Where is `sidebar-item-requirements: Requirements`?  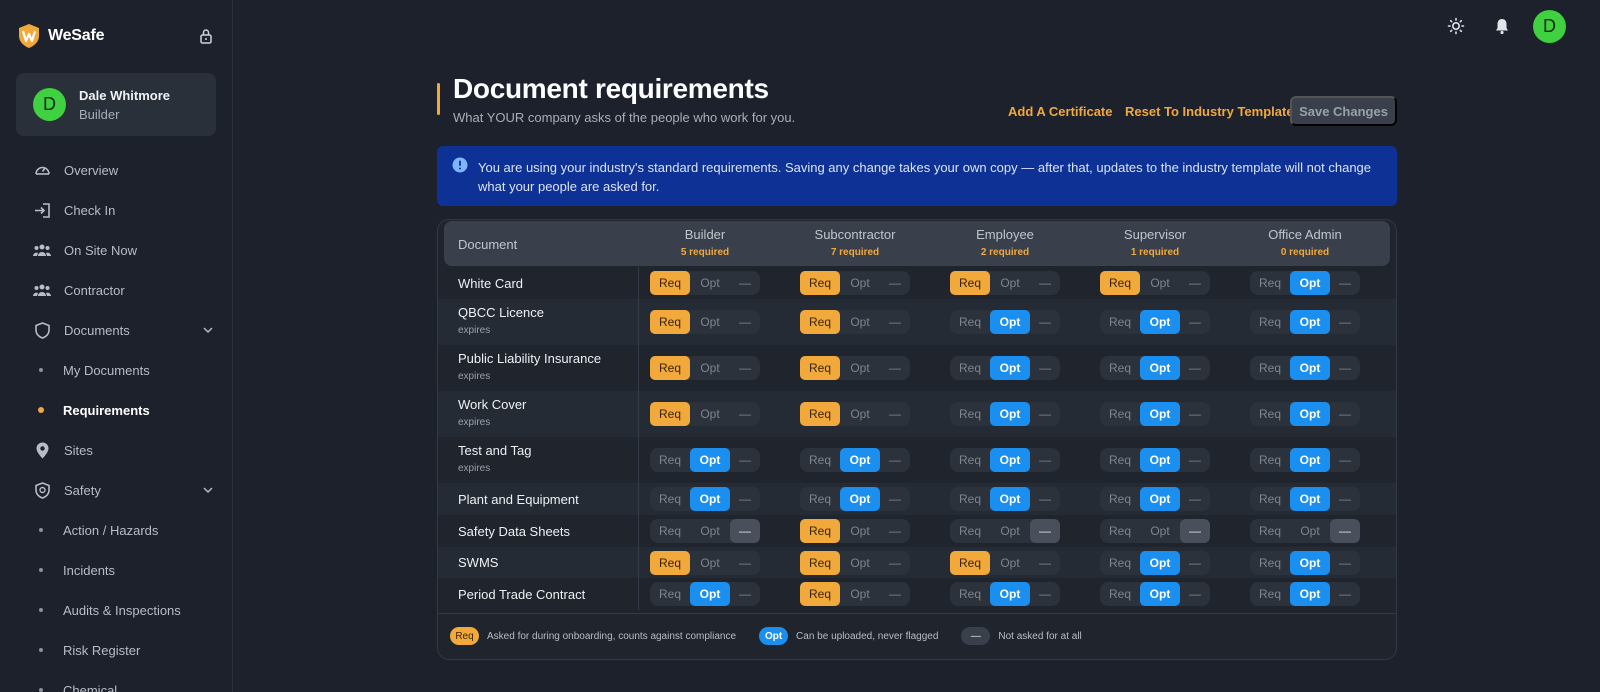 sidebar-item-requirements: Requirements is located at coordinates (116, 410).